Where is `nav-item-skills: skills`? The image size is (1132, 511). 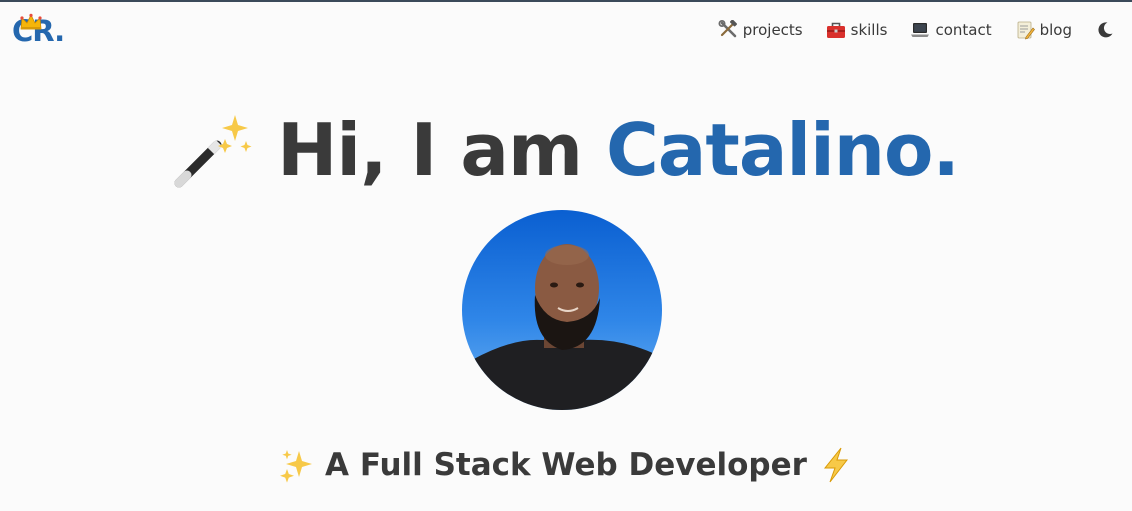
nav-item-skills: skills is located at coordinates (857, 30).